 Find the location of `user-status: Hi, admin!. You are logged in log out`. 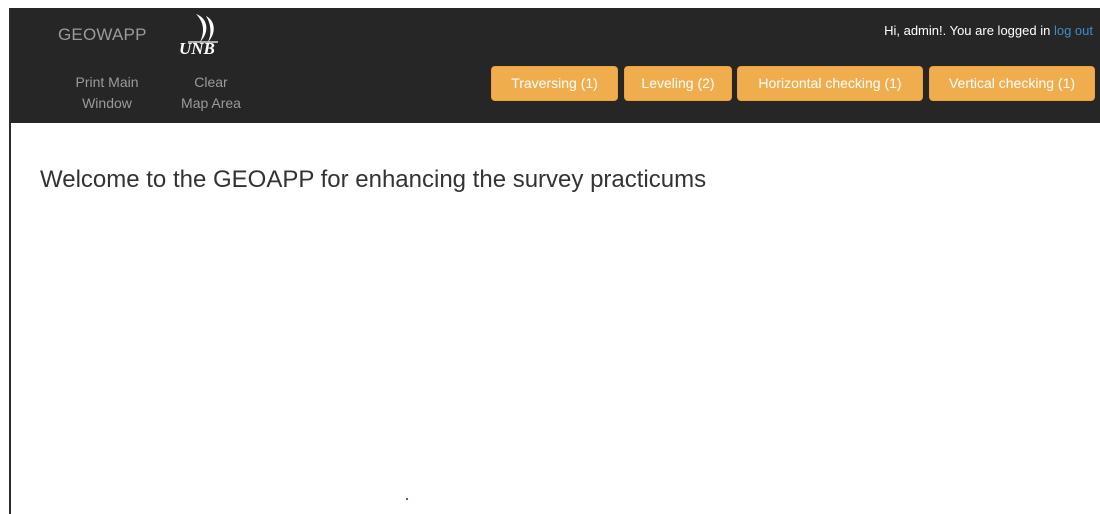

user-status: Hi, admin!. You are logged in log out is located at coordinates (988, 30).